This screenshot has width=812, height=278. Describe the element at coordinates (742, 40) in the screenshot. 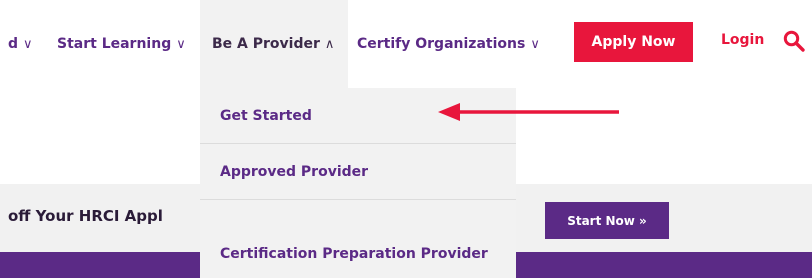

I see `login-link: Login` at that location.